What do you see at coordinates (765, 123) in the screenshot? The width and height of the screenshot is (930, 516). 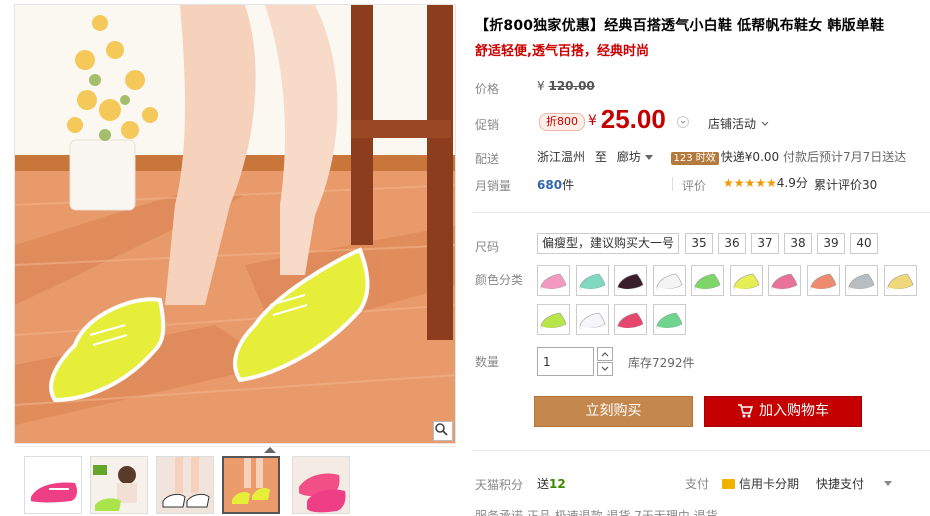 I see `chevron-down-icon` at bounding box center [765, 123].